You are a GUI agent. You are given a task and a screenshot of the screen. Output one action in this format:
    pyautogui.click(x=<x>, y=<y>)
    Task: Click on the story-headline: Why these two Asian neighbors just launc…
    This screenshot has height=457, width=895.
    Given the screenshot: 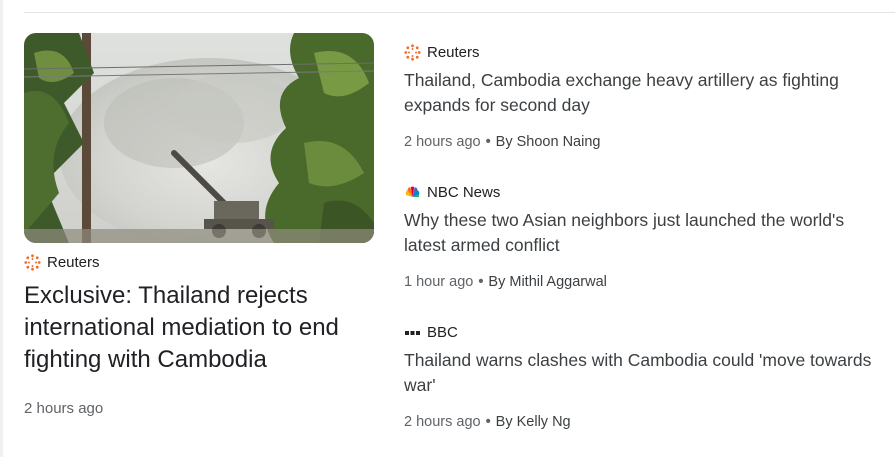 What is the action you would take?
    pyautogui.click(x=644, y=233)
    